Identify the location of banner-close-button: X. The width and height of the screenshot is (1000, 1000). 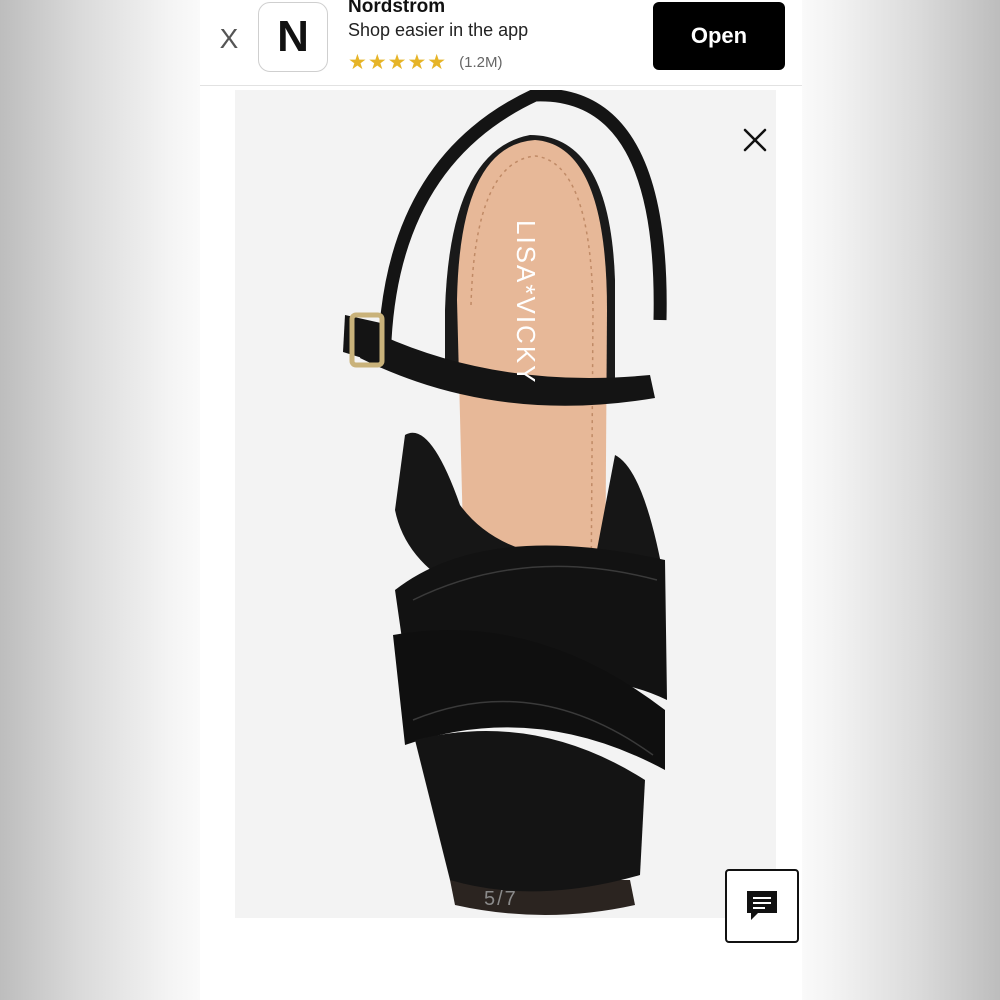
(229, 39).